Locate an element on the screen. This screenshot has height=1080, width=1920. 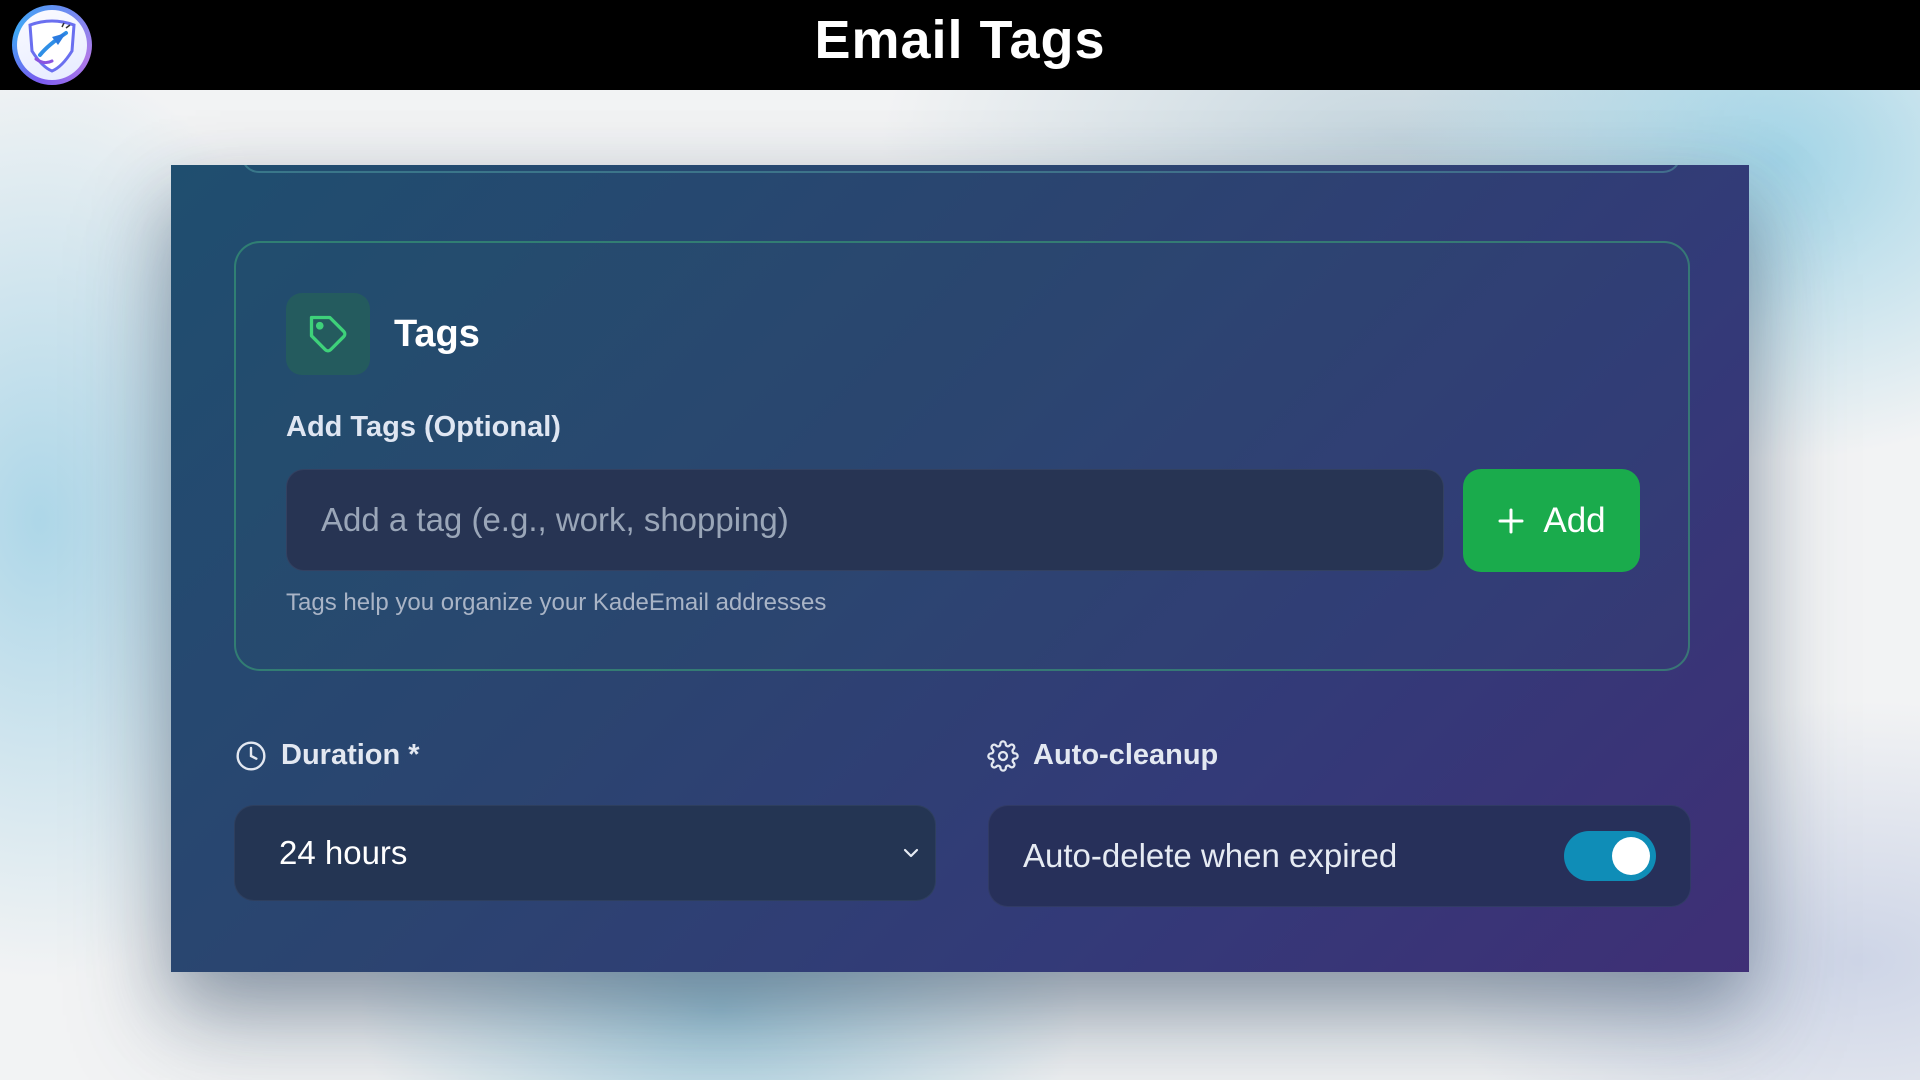
duration-selected-value: 24 hours is located at coordinates (343, 852).